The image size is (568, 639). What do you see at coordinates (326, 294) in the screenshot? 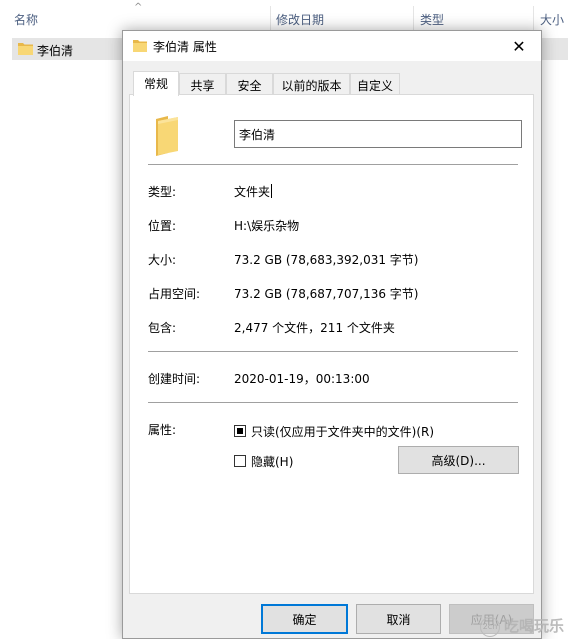
I see `disk-size-value: 73.2 GB (78,687,707,136 字节)` at bounding box center [326, 294].